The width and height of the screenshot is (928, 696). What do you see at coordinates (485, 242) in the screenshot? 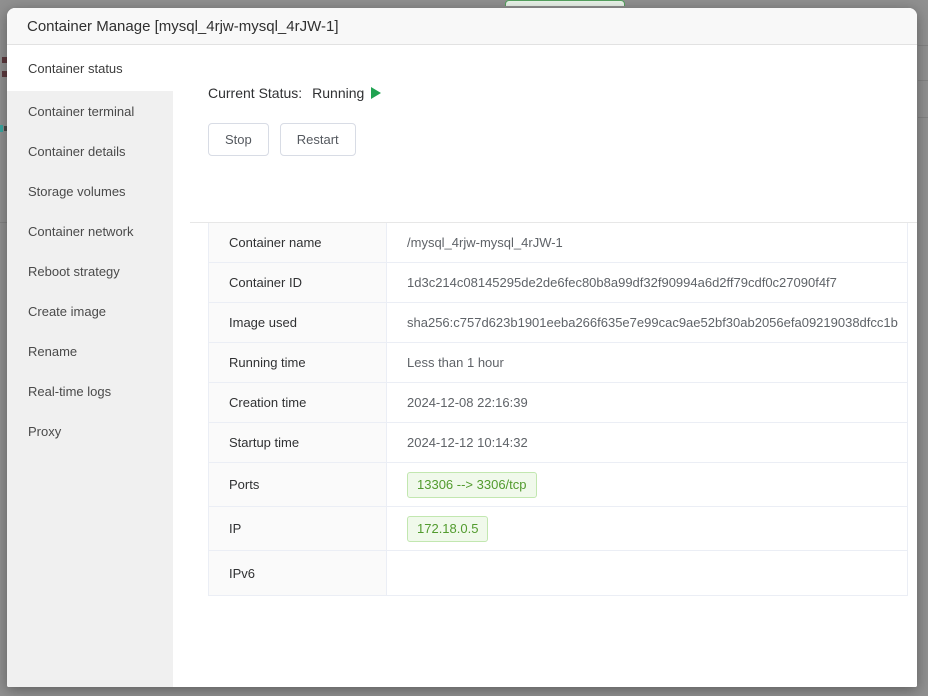
I see `row-value: /mysql_4rjw-mysql_4rJW-1` at bounding box center [485, 242].